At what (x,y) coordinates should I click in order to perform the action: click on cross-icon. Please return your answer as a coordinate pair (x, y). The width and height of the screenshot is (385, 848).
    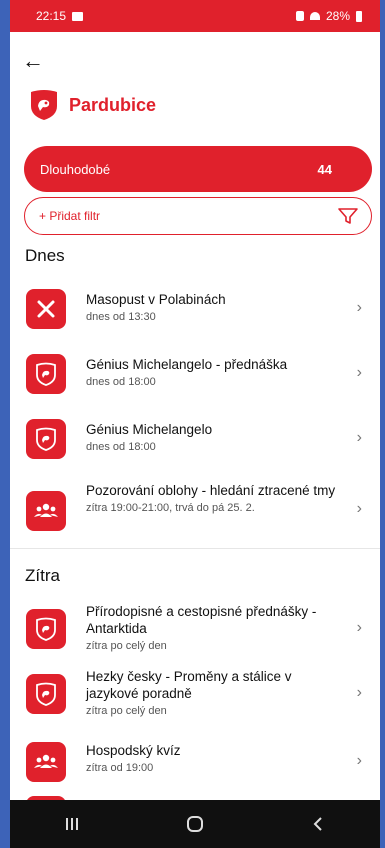
    Looking at the image, I should click on (46, 309).